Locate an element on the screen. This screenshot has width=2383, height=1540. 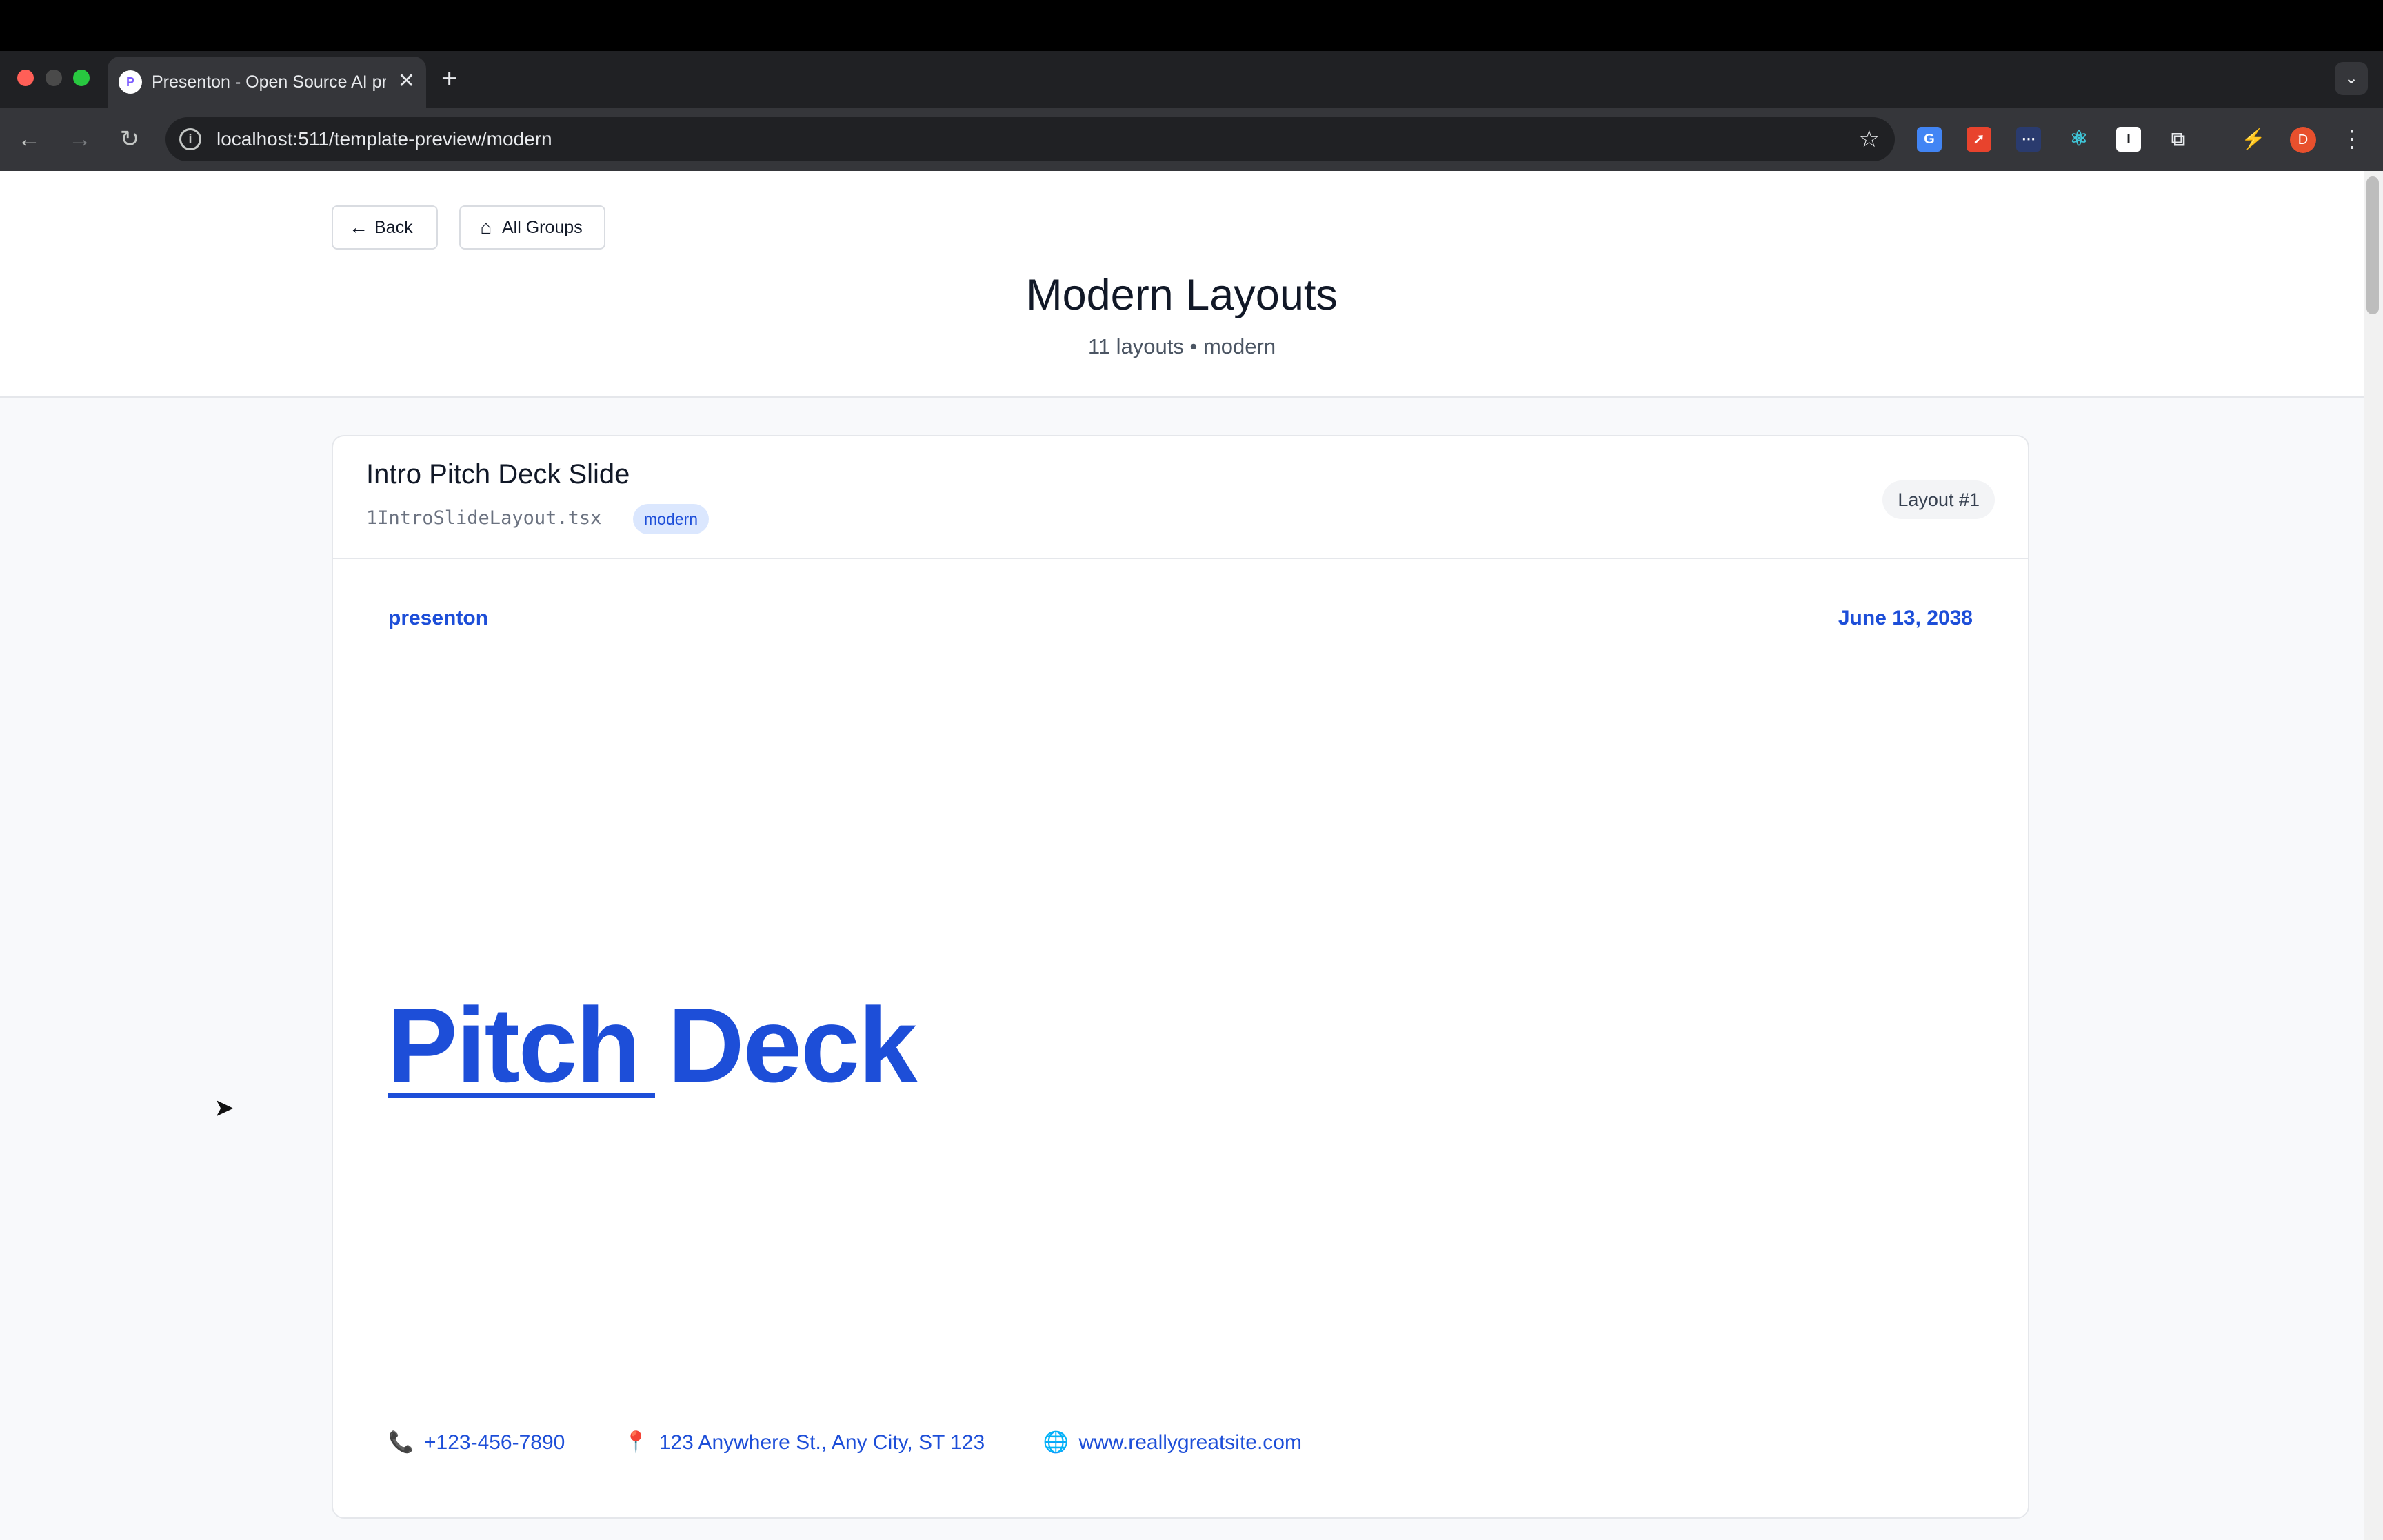
slide-date: June 13, 2038 is located at coordinates (1905, 618).